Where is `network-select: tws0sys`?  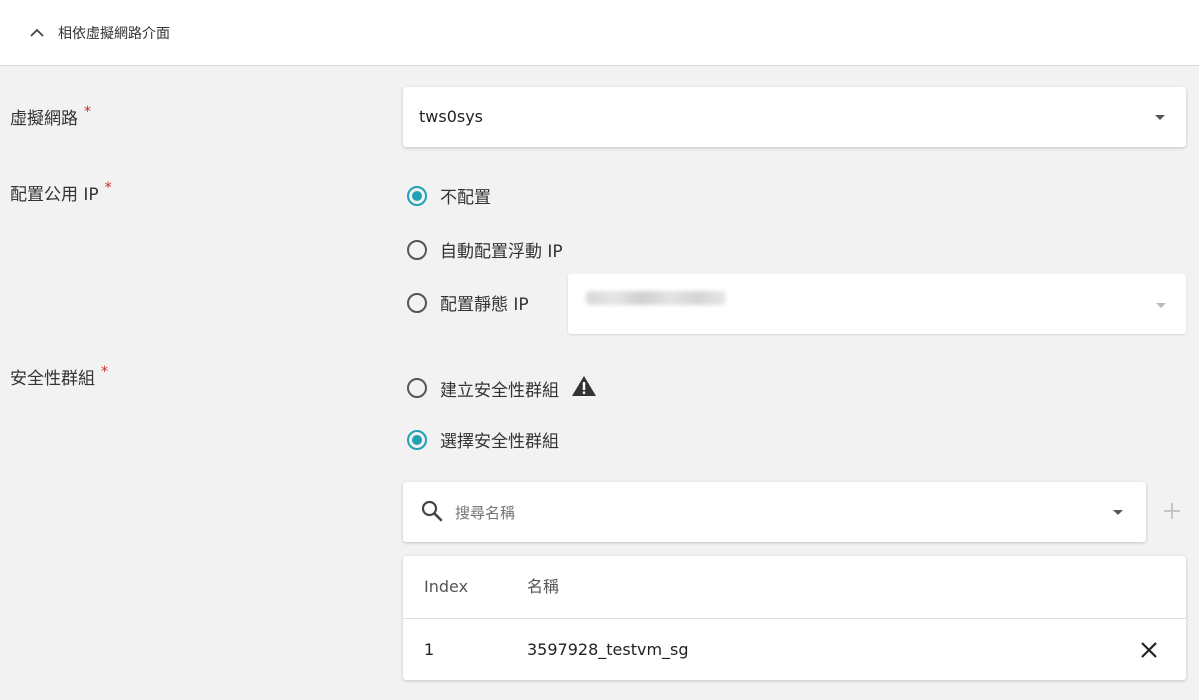 network-select: tws0sys is located at coordinates (794, 117).